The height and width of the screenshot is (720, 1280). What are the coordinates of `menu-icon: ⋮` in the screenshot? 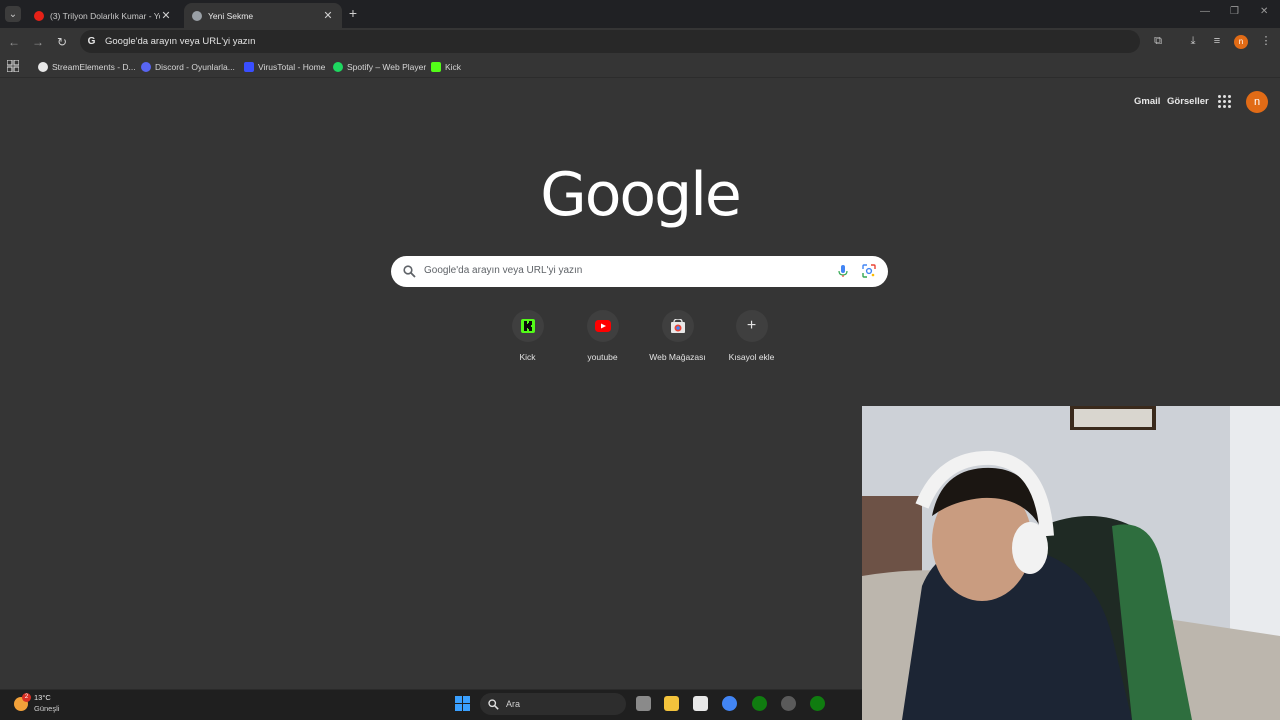 It's located at (1266, 41).